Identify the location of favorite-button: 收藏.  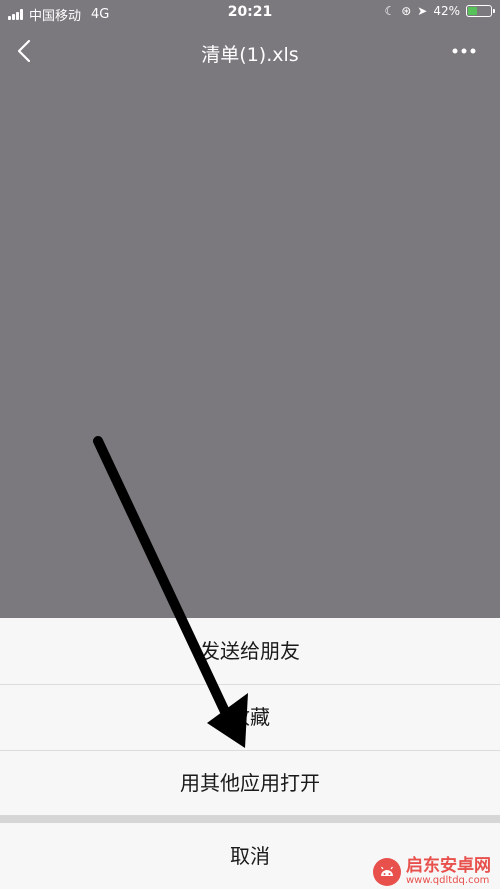
(250, 718).